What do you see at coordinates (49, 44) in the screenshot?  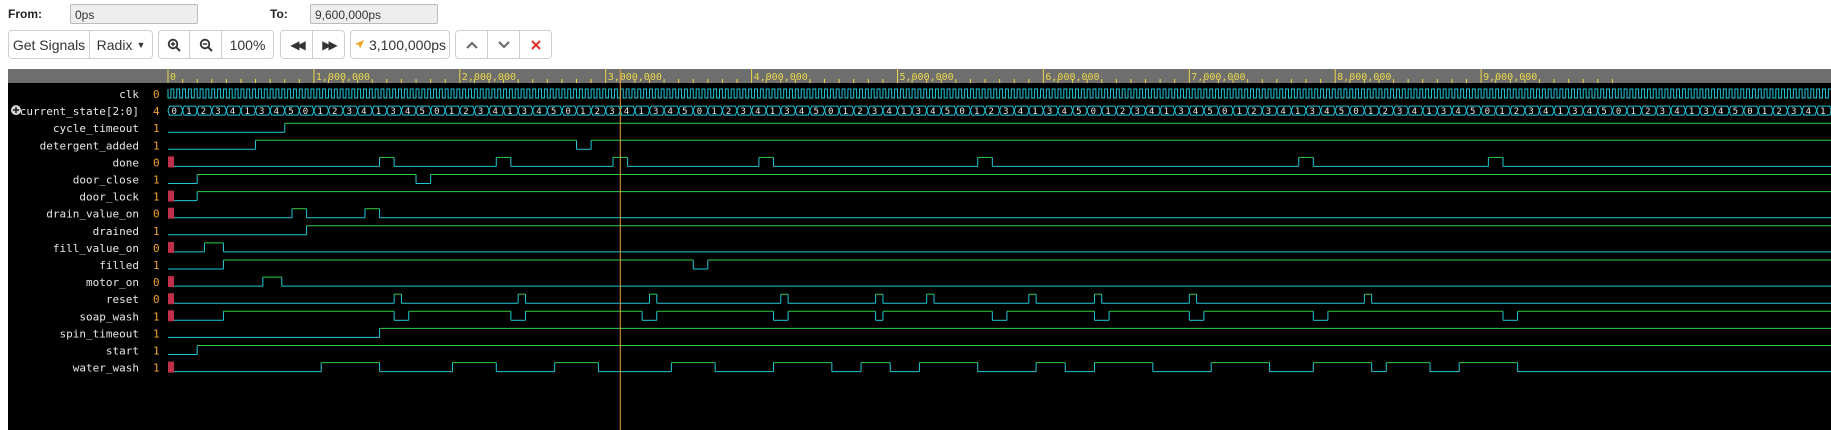 I see `get-signals-button: Get Signals` at bounding box center [49, 44].